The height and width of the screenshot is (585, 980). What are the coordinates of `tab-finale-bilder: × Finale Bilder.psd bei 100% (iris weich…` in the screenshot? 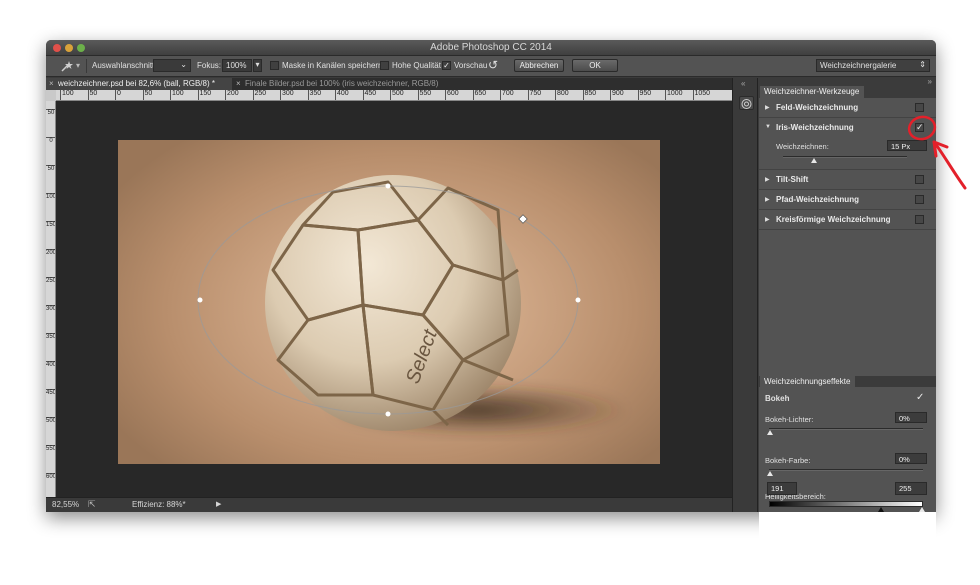 It's located at (363, 84).